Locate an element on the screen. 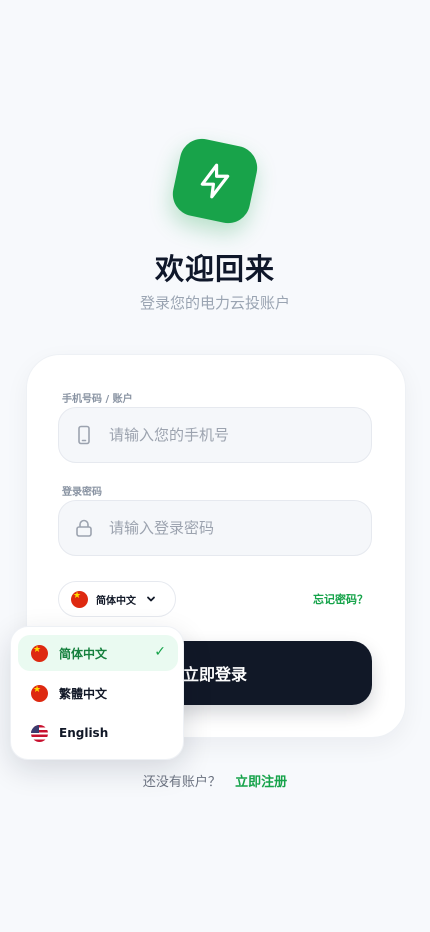  lock-icon is located at coordinates (84, 528).